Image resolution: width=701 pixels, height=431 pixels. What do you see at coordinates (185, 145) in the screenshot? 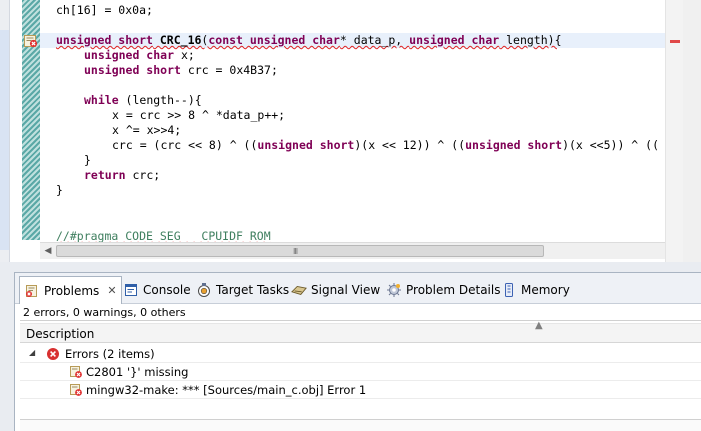
I see `code-fragment: crc = (crc << 8) ^ ((` at bounding box center [185, 145].